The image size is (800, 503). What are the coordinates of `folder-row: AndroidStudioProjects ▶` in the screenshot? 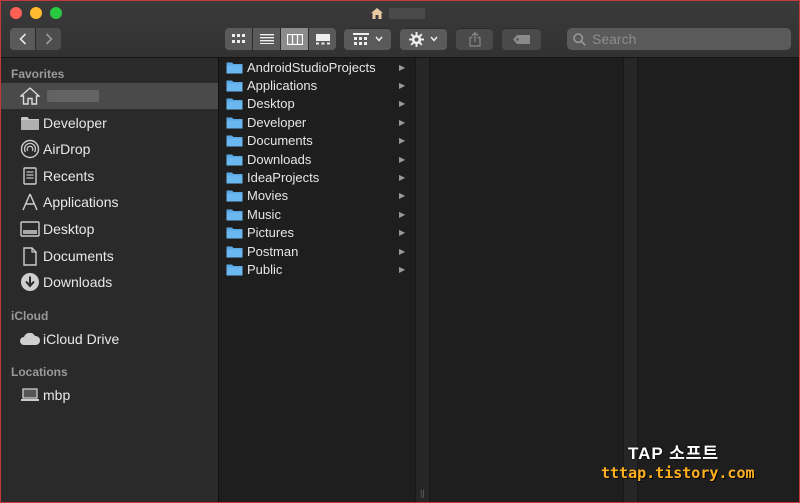 It's located at (317, 67).